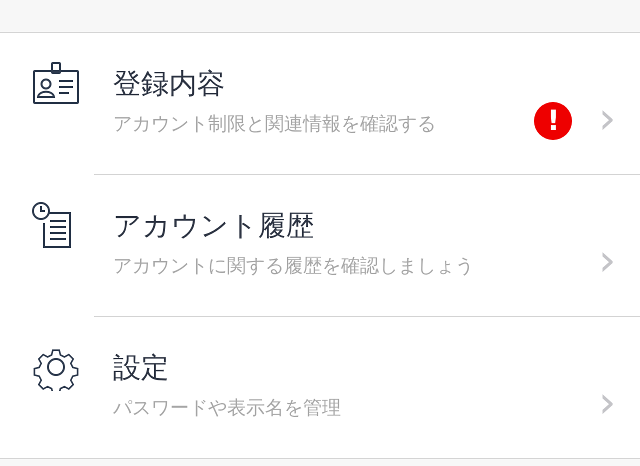 The height and width of the screenshot is (466, 640). Describe the element at coordinates (214, 226) in the screenshot. I see `item-title: アカウント履歴` at that location.